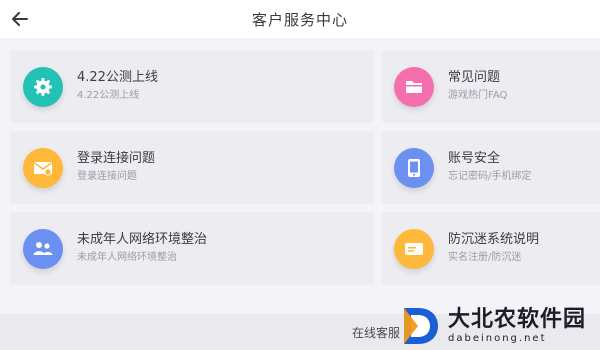 The image size is (600, 350). What do you see at coordinates (474, 77) in the screenshot?
I see `item-title: 常见问题` at bounding box center [474, 77].